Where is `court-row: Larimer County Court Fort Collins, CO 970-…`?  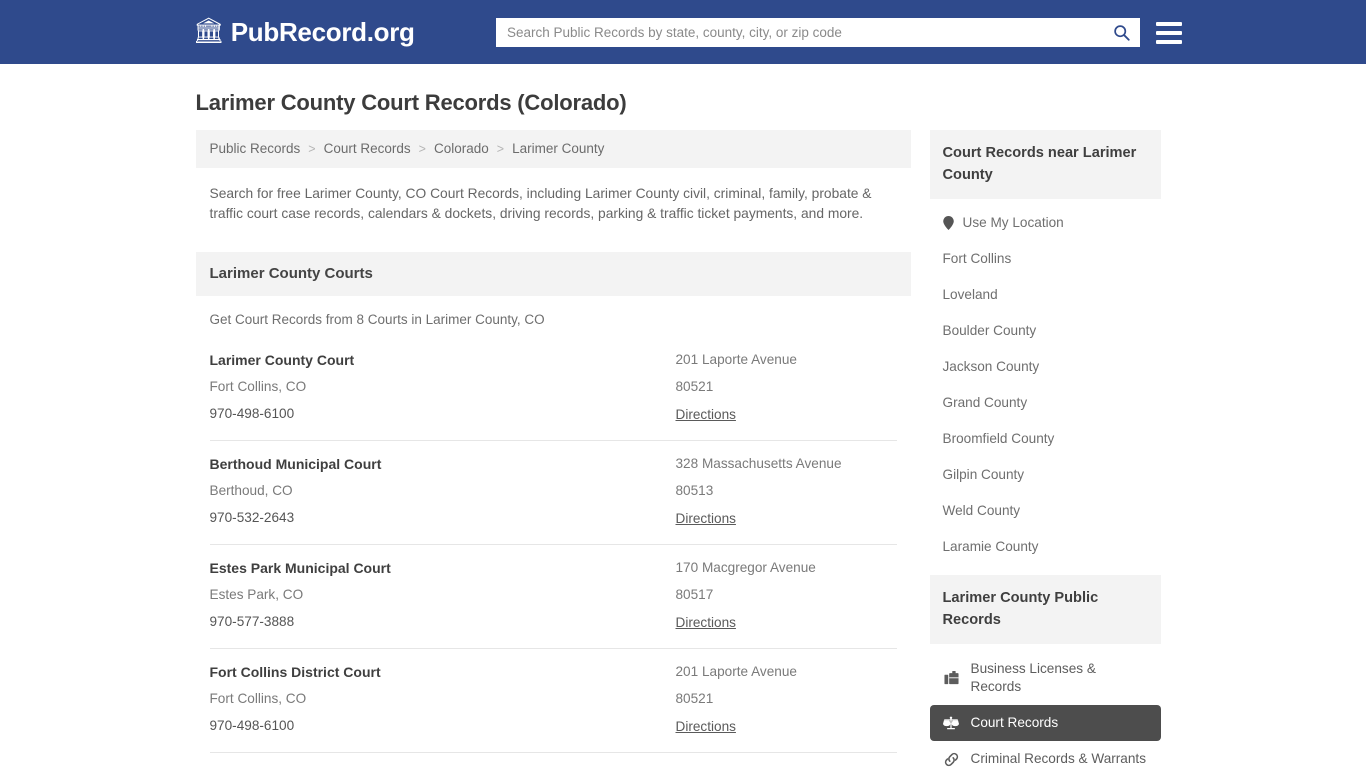 court-row: Larimer County Court Fort Collins, CO 970-… is located at coordinates (553, 389).